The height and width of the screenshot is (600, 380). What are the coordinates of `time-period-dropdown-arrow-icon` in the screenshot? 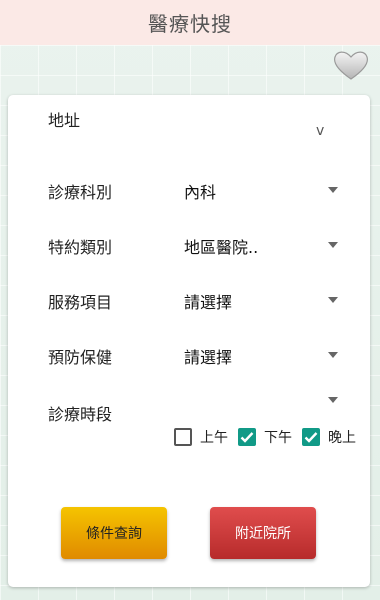 It's located at (333, 400).